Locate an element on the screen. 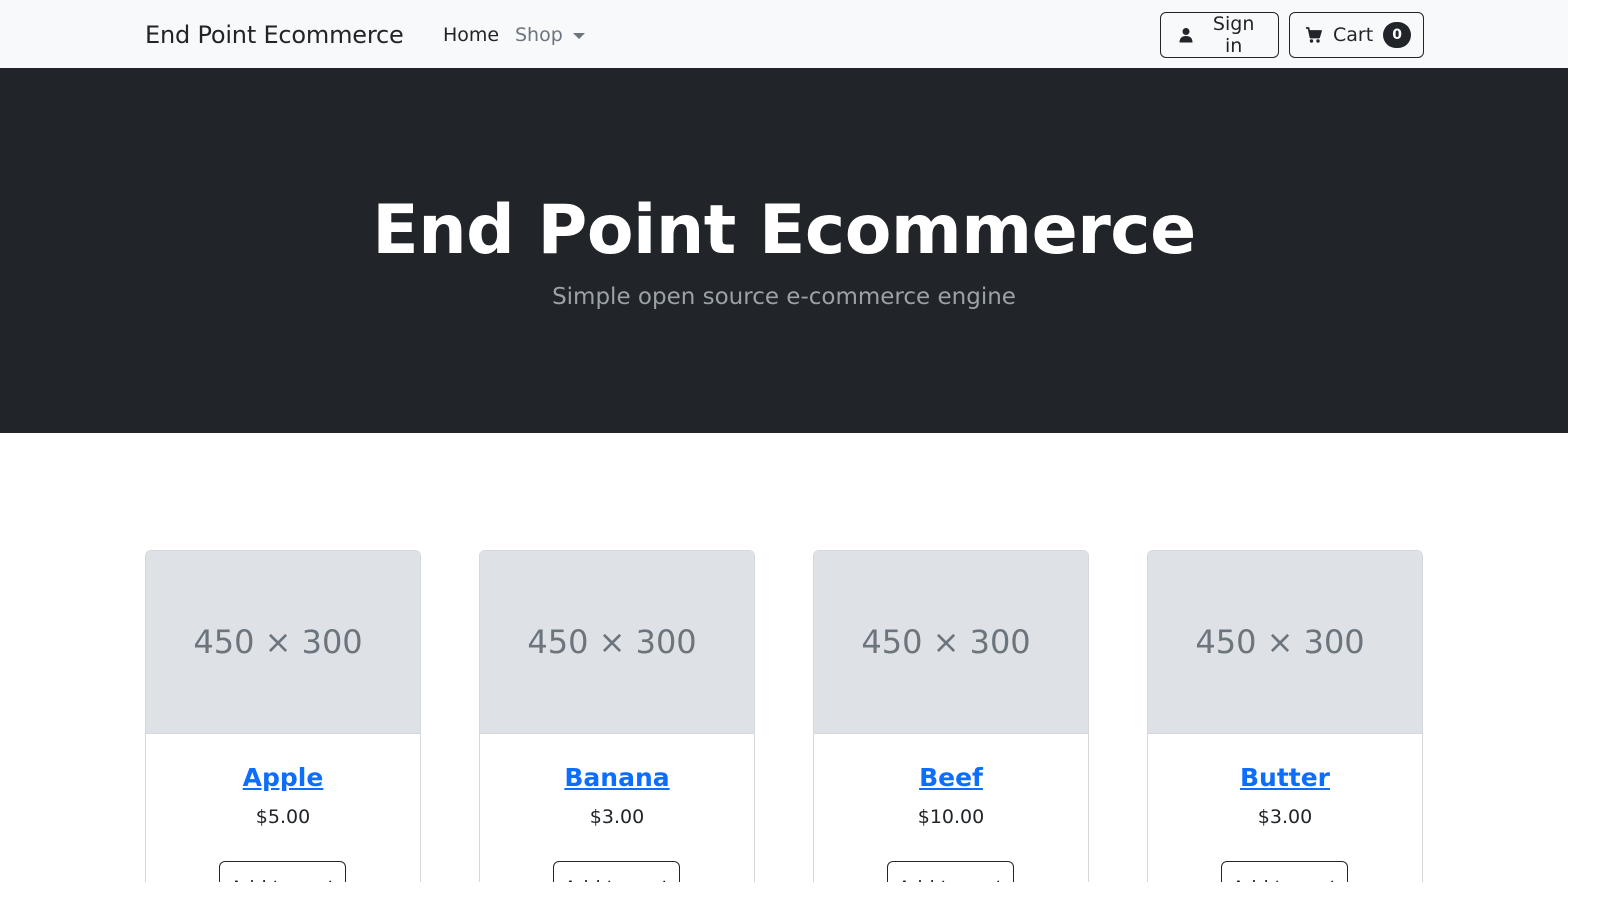 The width and height of the screenshot is (1600, 900). brand-link: End Point Ecommerce is located at coordinates (274, 35).